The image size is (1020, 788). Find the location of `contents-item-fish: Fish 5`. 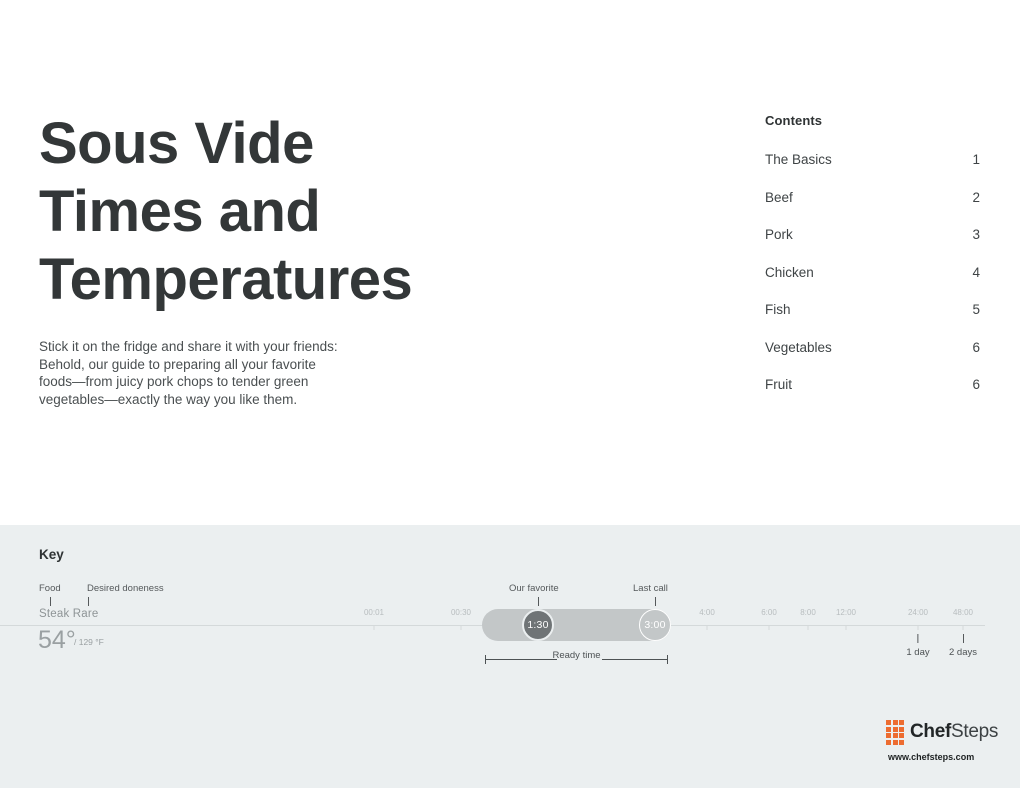

contents-item-fish: Fish 5 is located at coordinates (872, 309).